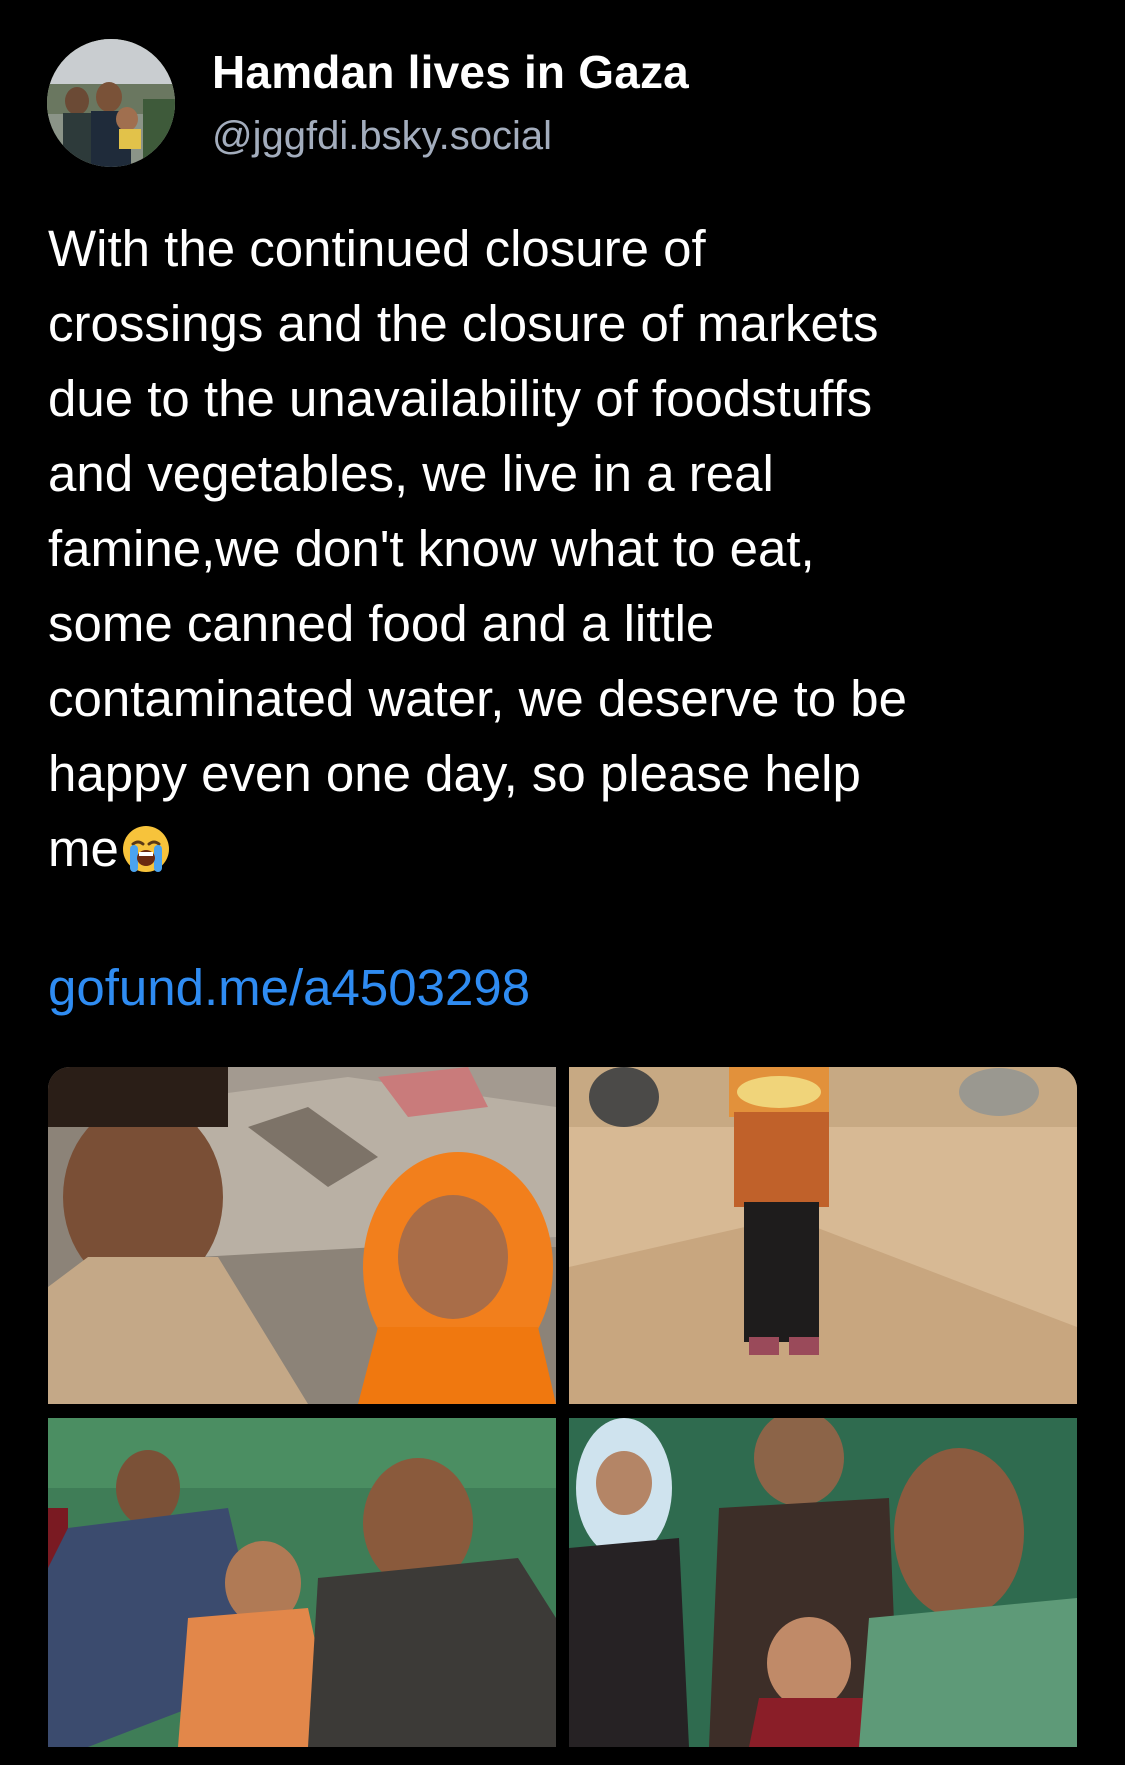  I want to click on photo-family-group-selfie, so click(823, 1582).